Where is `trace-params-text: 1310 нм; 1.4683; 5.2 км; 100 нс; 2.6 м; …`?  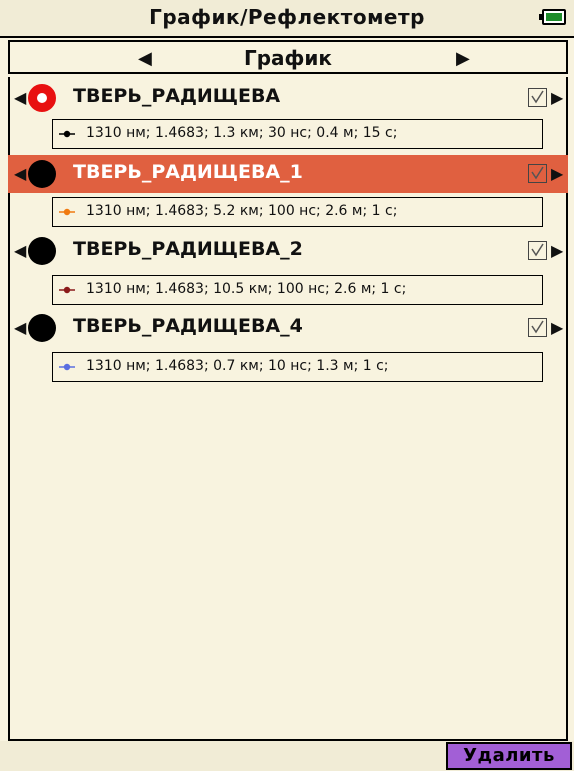
trace-params-text: 1310 нм; 1.4683; 5.2 км; 100 нс; 2.6 м; … is located at coordinates (242, 211).